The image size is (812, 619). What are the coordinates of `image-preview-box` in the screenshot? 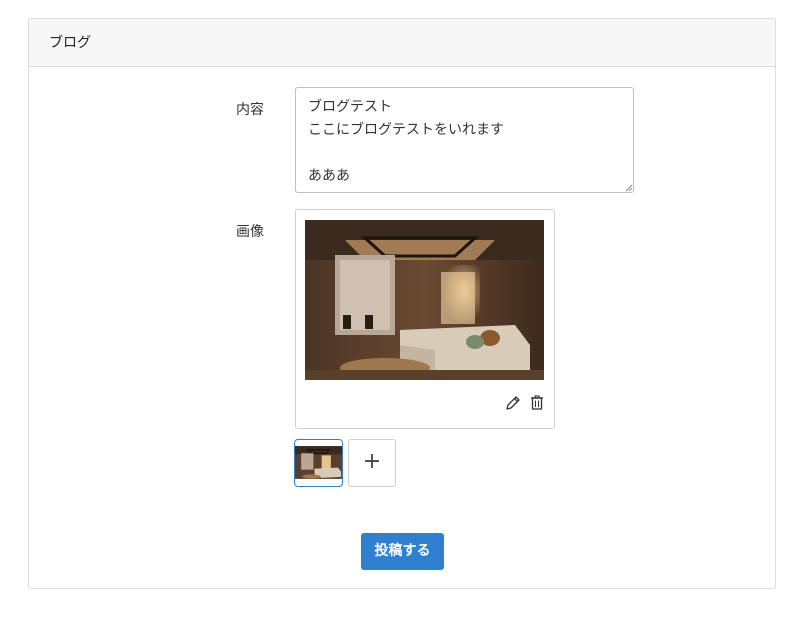 It's located at (425, 319).